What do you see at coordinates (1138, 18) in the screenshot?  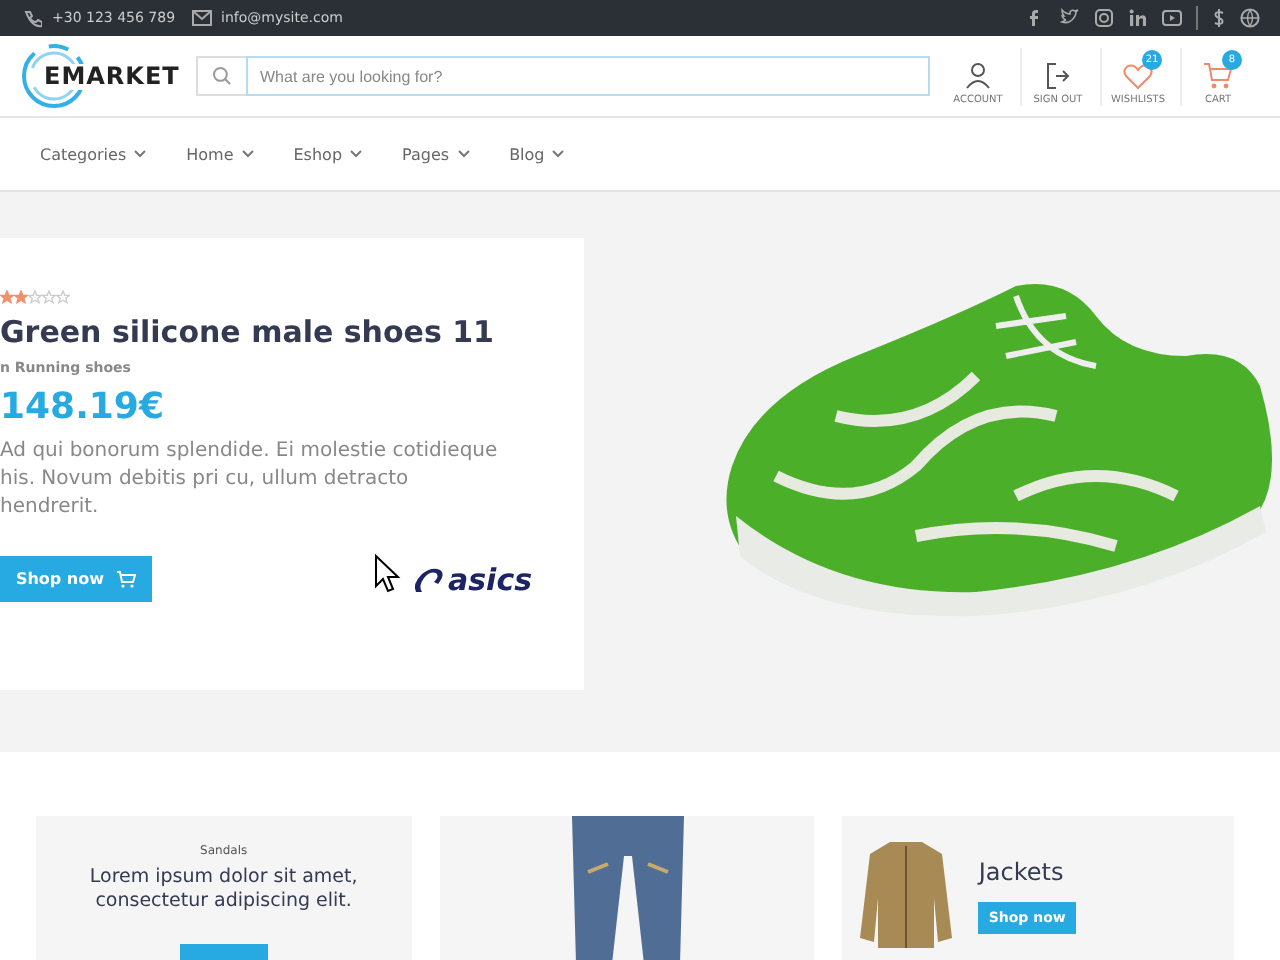 I see `in-icon` at bounding box center [1138, 18].